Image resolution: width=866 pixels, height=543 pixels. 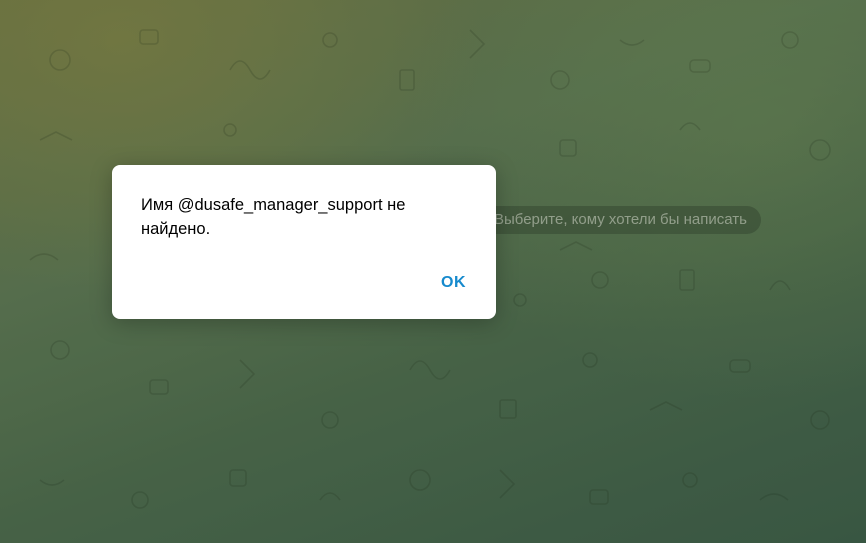 I want to click on ok-button: OK, so click(x=453, y=283).